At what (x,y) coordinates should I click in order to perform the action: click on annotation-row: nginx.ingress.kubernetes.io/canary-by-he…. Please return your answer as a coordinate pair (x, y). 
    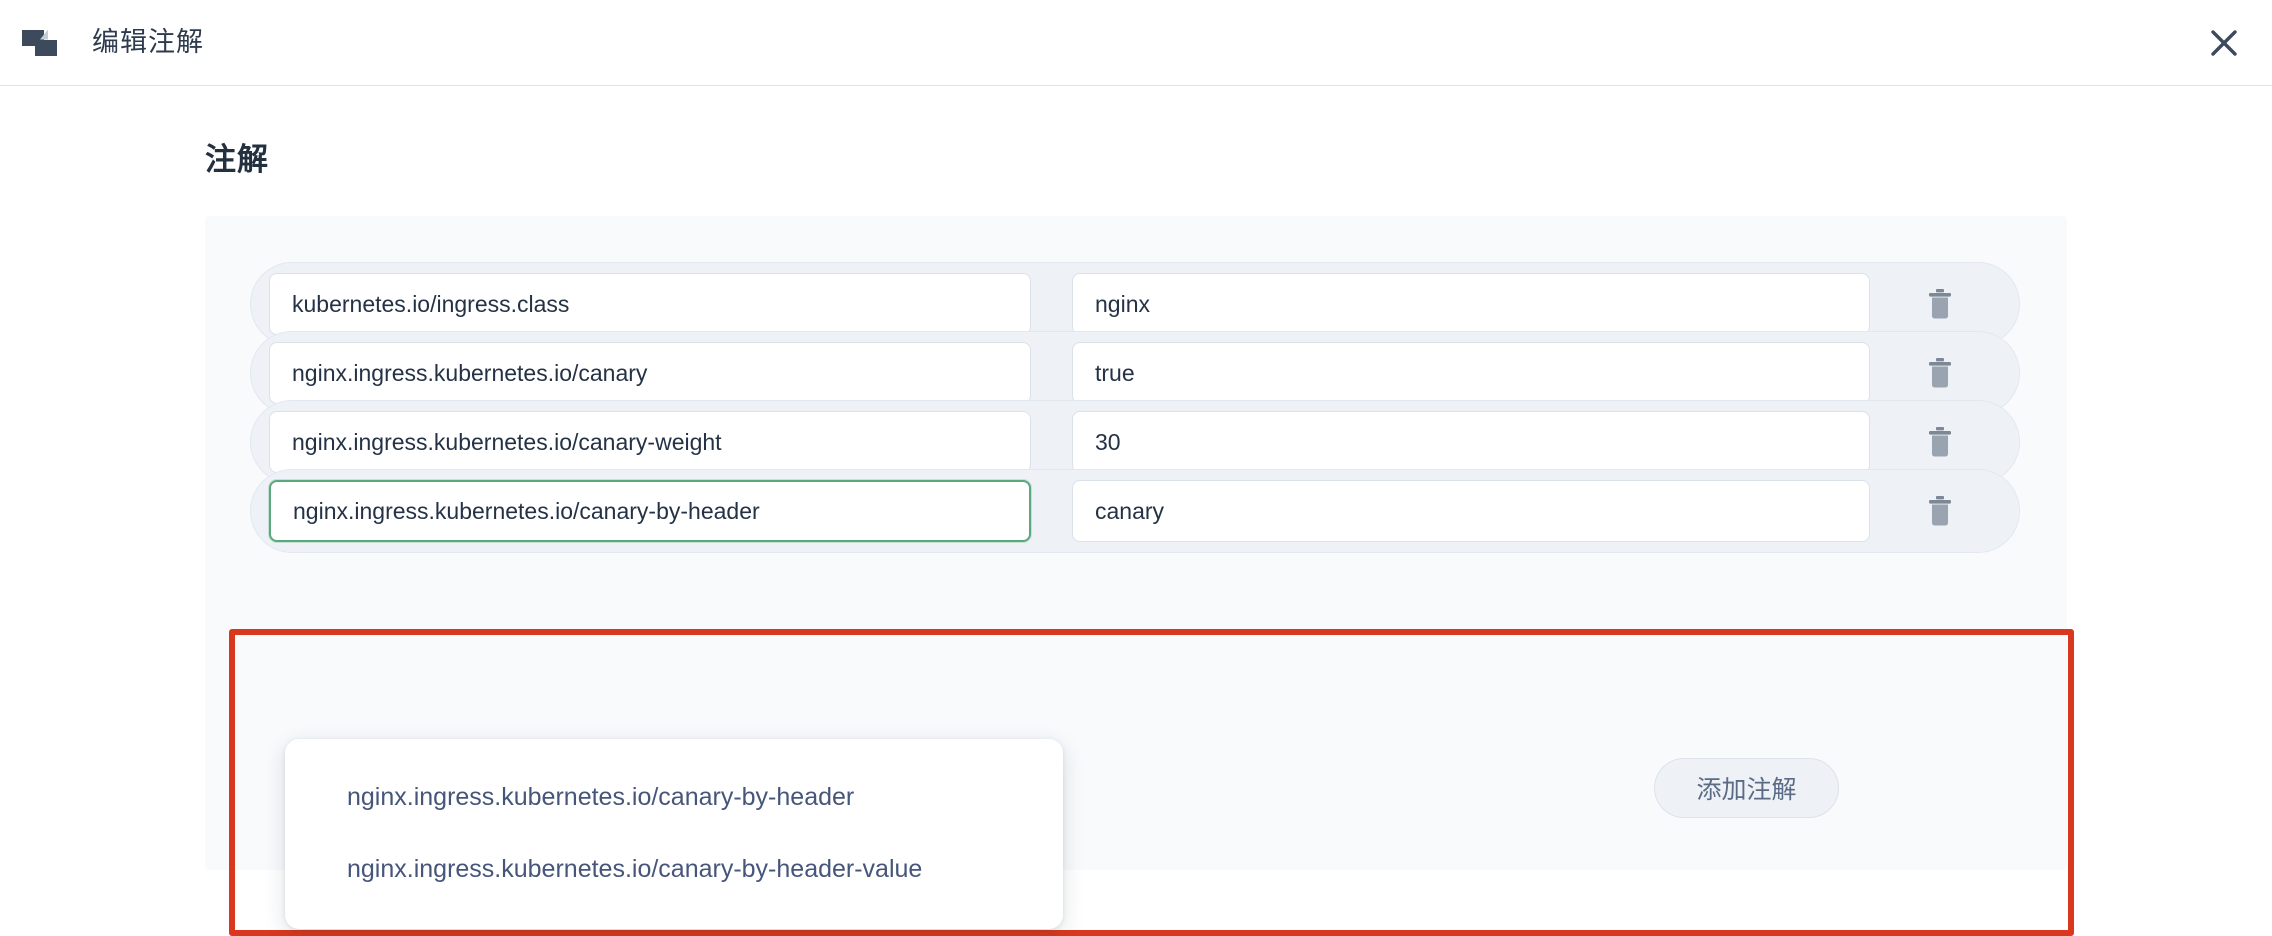
    Looking at the image, I should click on (1135, 511).